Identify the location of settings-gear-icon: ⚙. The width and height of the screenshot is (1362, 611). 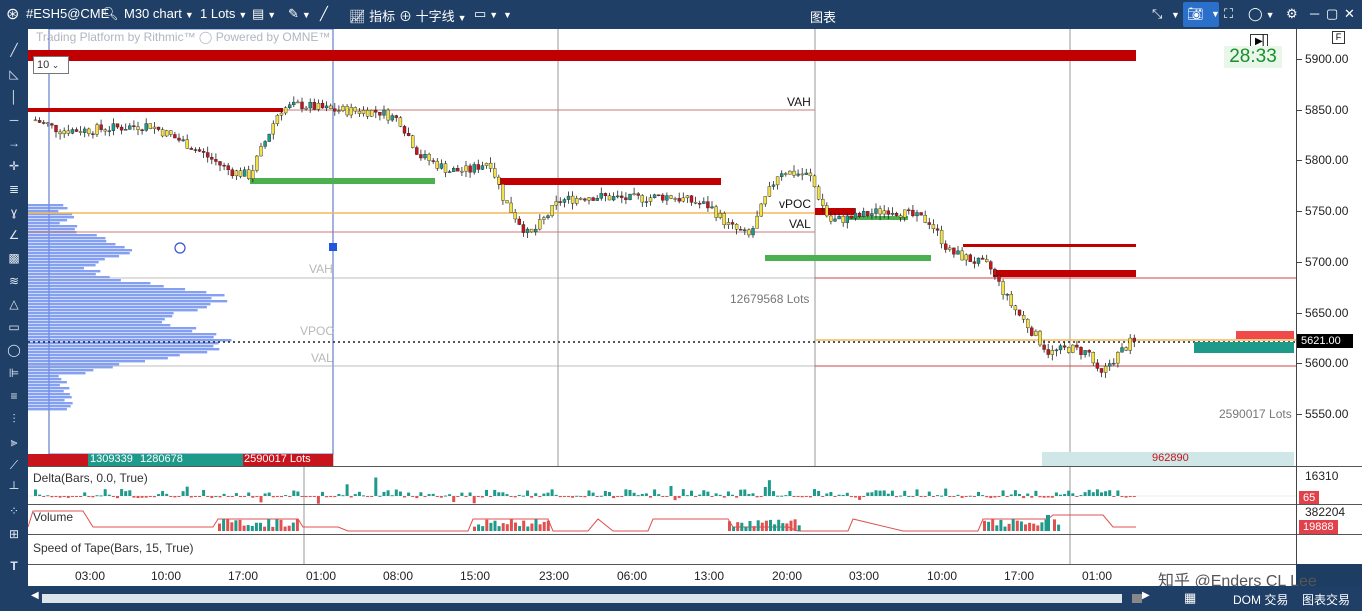
(1292, 14).